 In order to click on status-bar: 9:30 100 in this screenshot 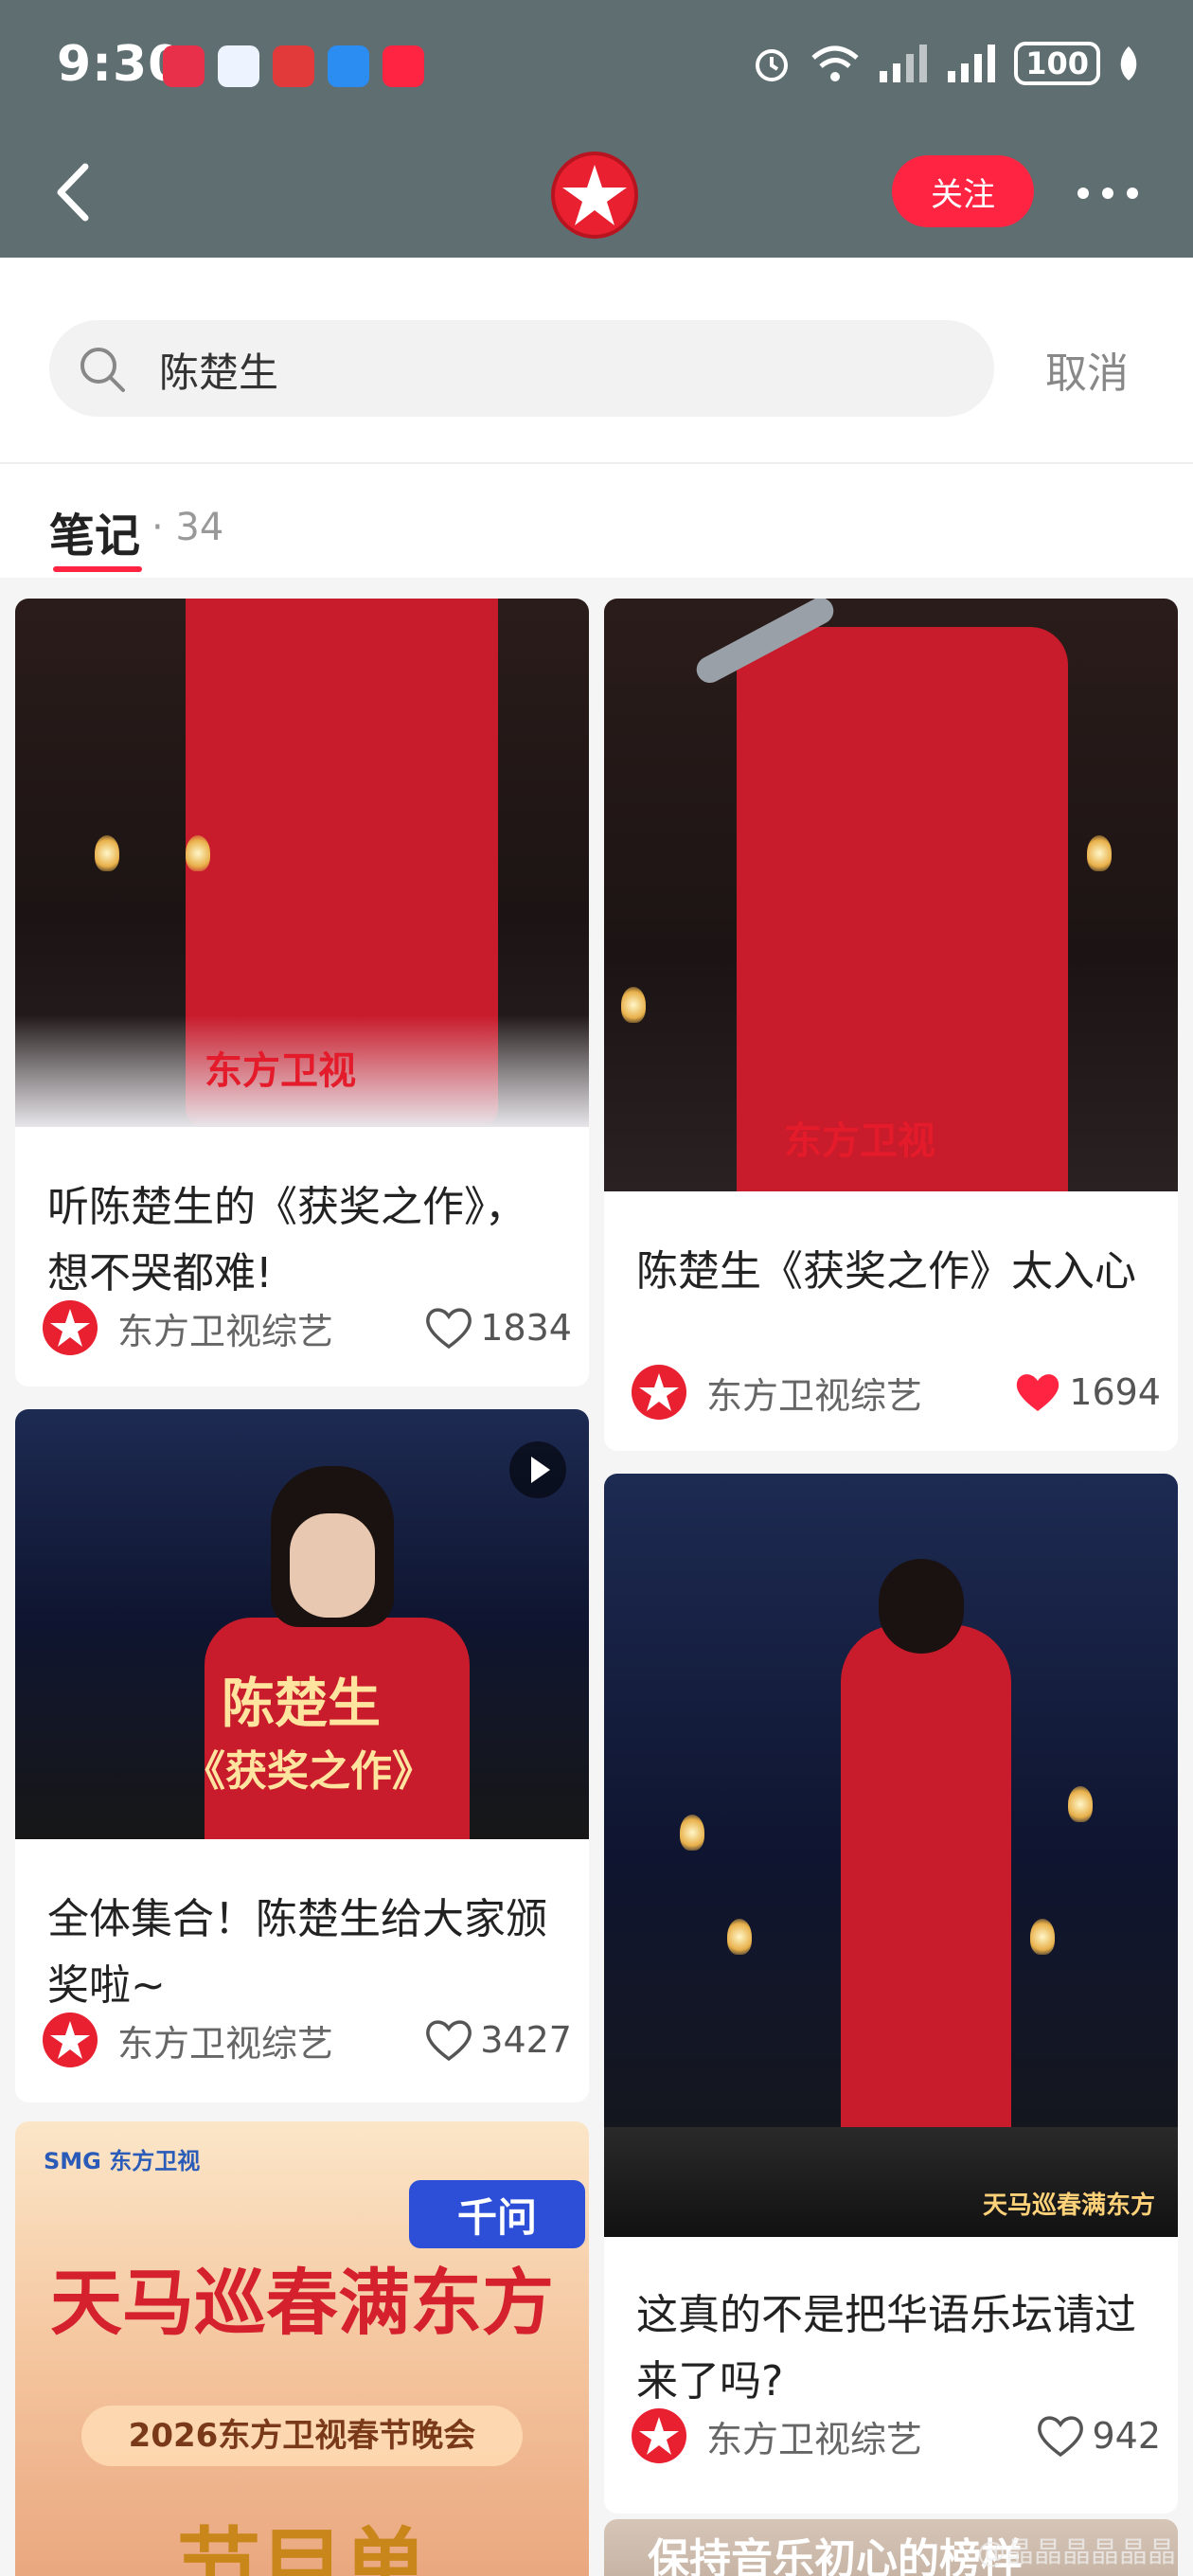, I will do `click(596, 66)`.